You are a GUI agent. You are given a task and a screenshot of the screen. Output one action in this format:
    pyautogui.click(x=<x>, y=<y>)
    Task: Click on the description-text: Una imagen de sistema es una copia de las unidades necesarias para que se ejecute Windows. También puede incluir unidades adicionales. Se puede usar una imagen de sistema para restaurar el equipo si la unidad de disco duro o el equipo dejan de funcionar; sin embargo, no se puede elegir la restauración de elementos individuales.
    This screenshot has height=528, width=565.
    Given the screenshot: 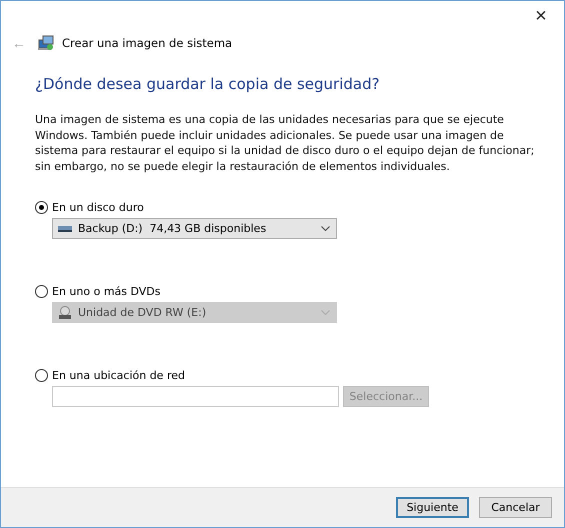 What is the action you would take?
    pyautogui.click(x=285, y=143)
    